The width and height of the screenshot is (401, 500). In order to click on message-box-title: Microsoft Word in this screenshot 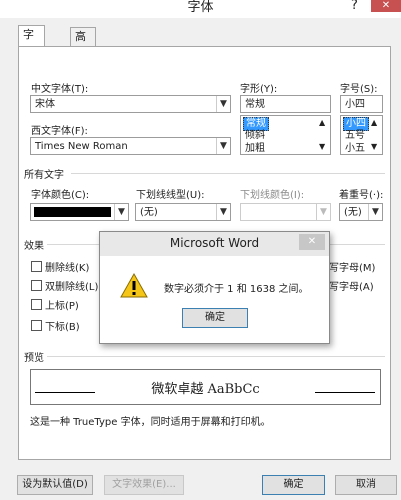, I will do `click(214, 243)`.